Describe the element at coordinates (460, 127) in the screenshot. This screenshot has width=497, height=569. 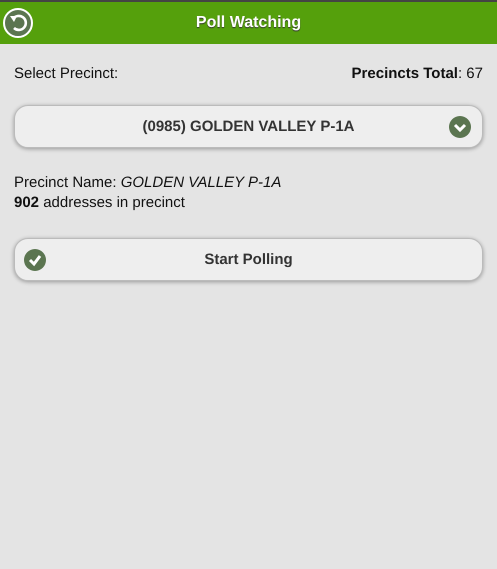
I see `chevron-down-icon` at that location.